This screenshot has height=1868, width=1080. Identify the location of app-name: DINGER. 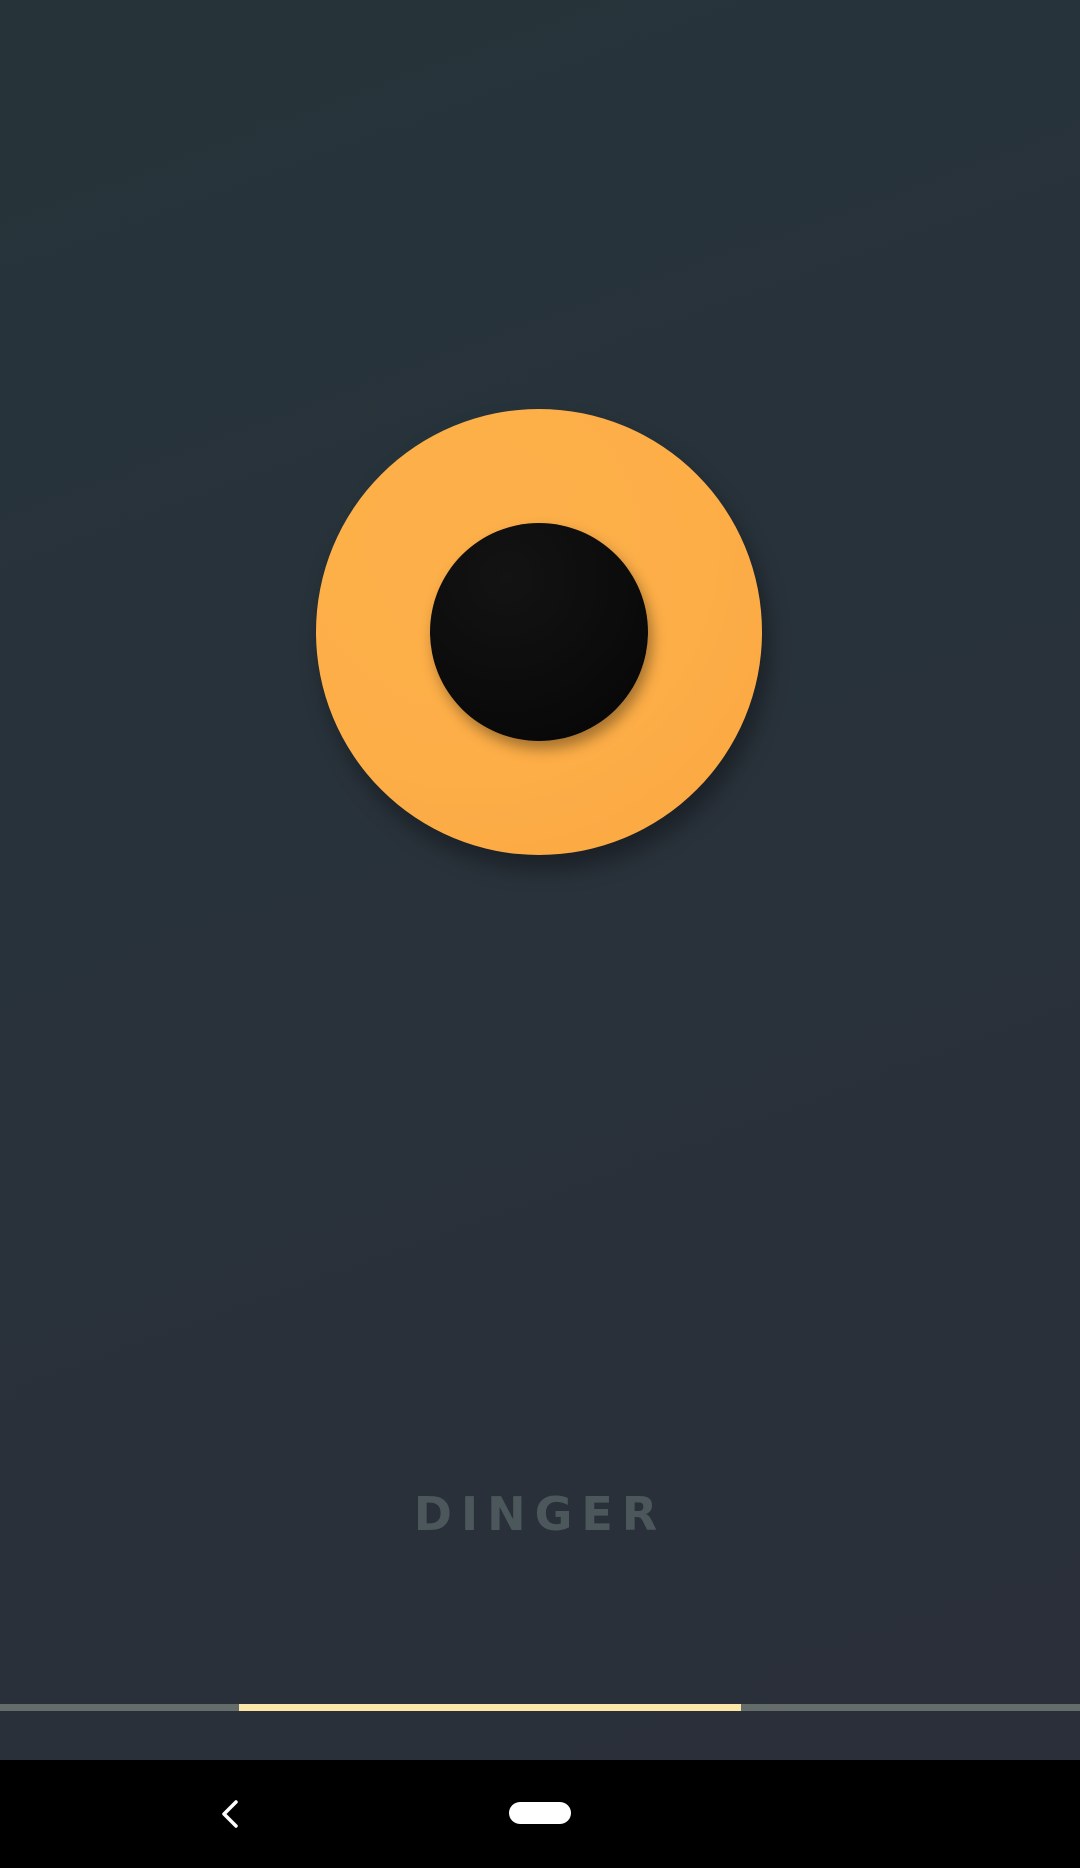
(540, 1514).